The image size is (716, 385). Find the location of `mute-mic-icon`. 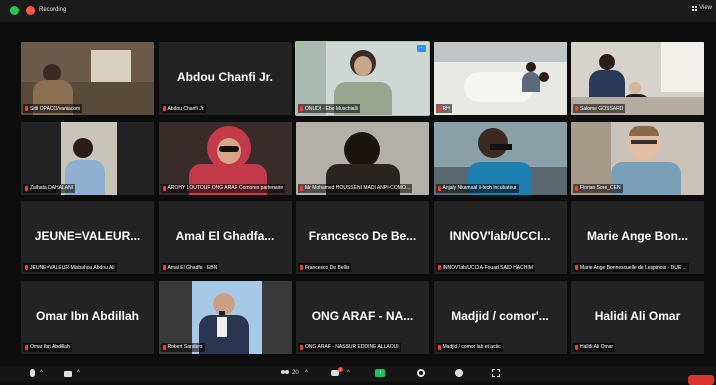

mute-mic-icon is located at coordinates (32, 373).